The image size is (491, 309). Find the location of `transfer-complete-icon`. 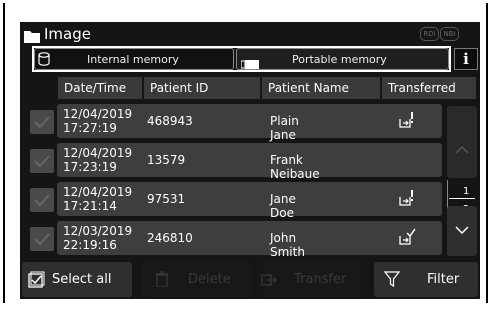

transfer-complete-icon is located at coordinates (407, 239).